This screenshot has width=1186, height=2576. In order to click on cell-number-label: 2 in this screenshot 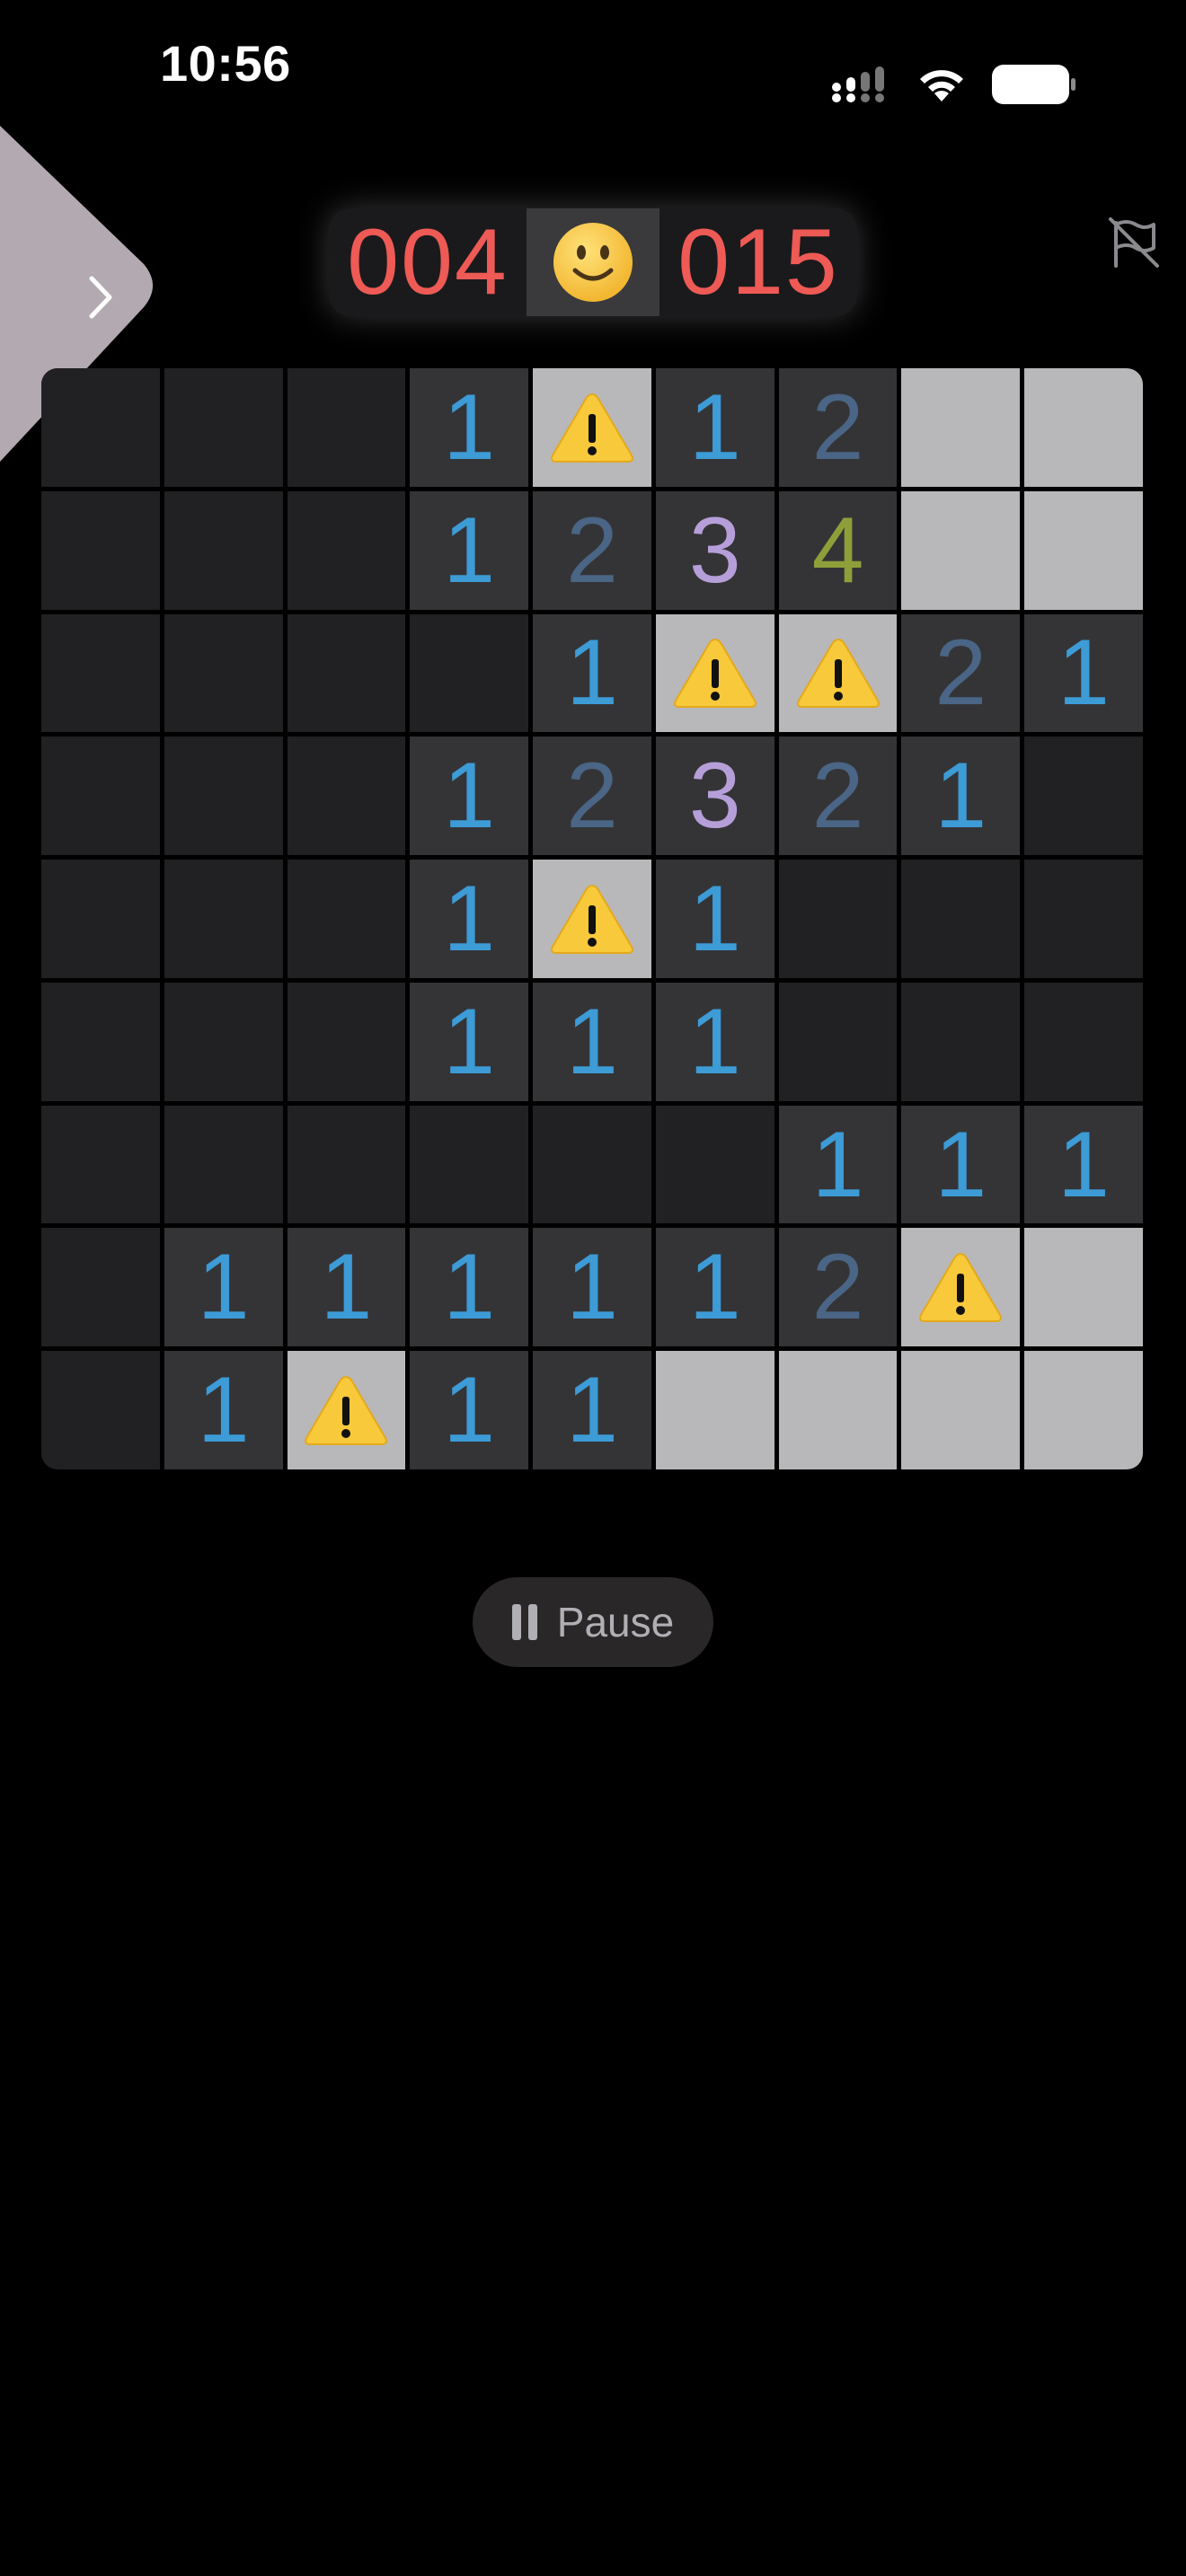, I will do `click(837, 1287)`.